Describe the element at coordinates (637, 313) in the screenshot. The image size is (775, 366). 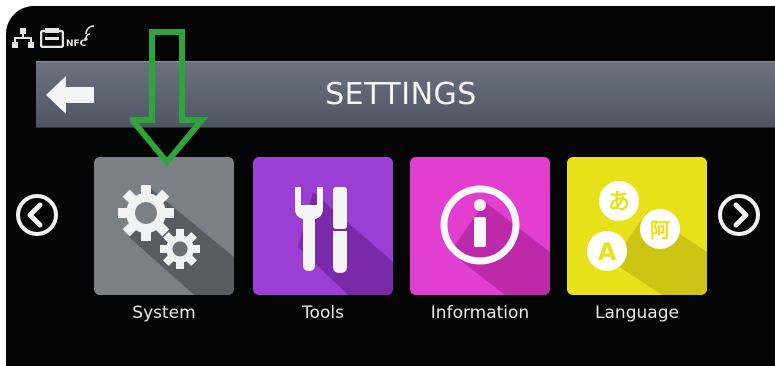
I see `tile-label-language: Language` at that location.